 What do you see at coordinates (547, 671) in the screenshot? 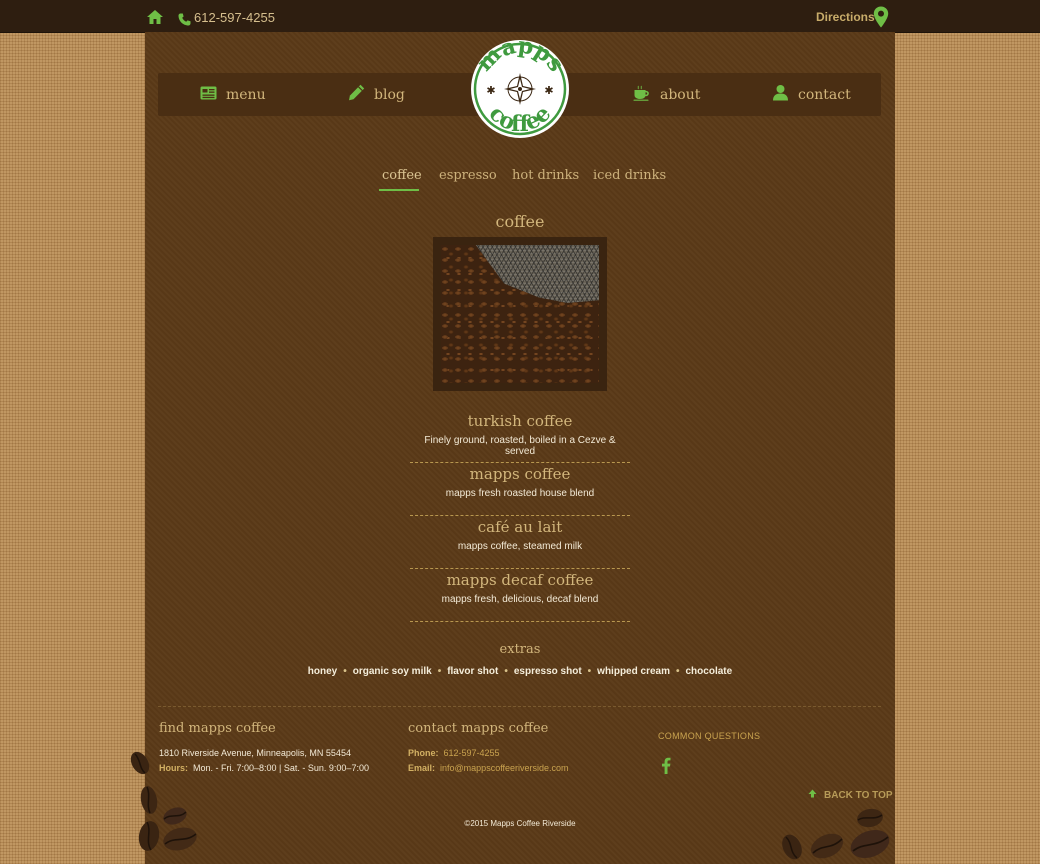
I see `extra-item: espresso shot` at bounding box center [547, 671].